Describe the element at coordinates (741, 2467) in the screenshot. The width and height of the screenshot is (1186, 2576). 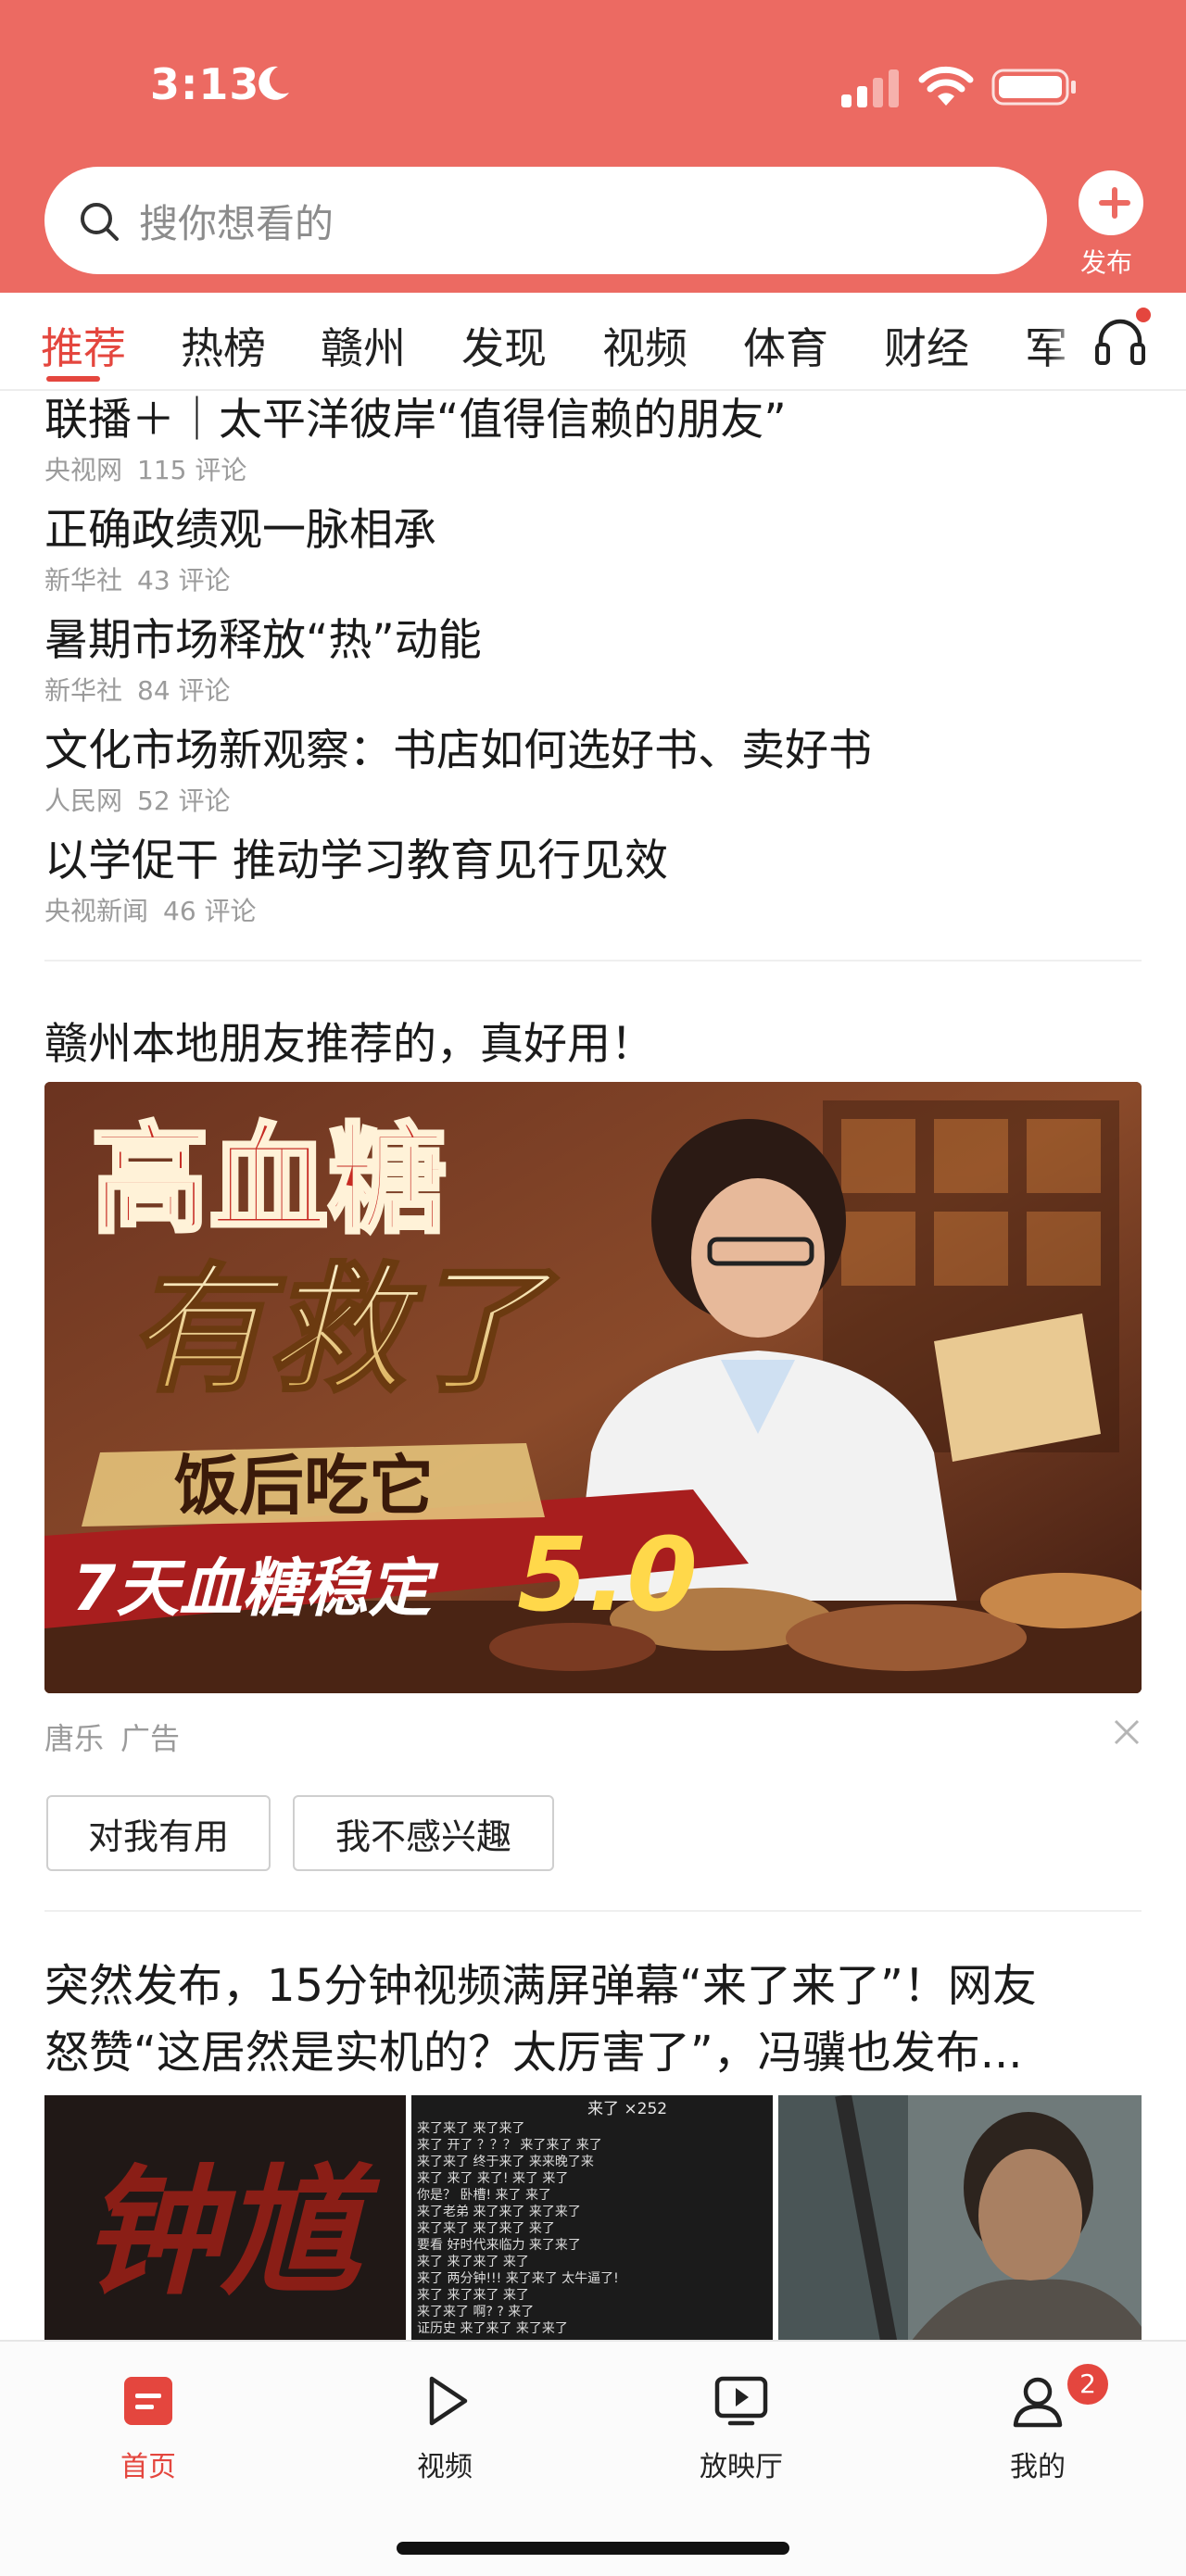
I see `nav-label: 放映厅` at that location.